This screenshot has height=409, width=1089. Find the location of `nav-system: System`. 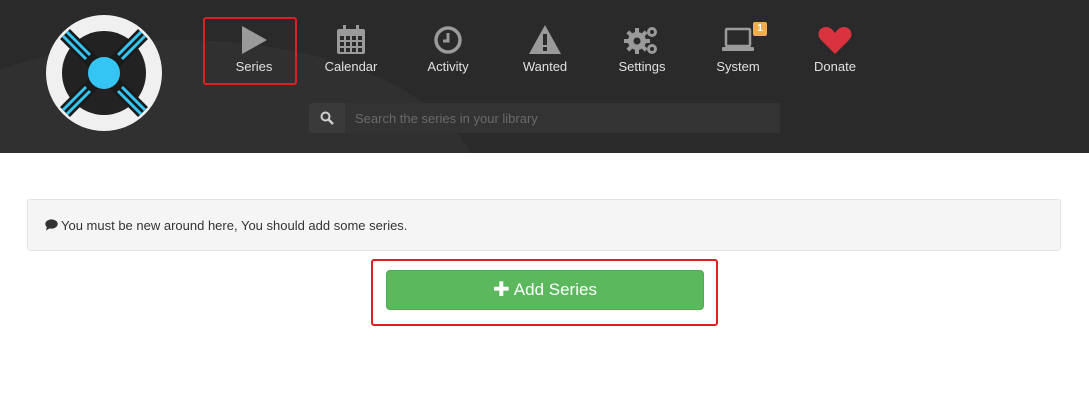

nav-system: System is located at coordinates (738, 44).